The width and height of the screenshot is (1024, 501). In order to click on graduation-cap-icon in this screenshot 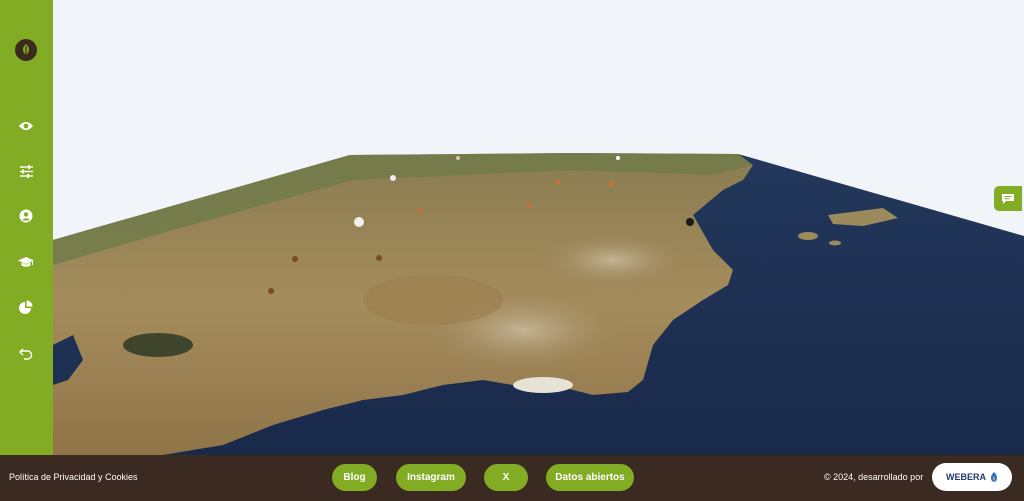, I will do `click(26, 261)`.